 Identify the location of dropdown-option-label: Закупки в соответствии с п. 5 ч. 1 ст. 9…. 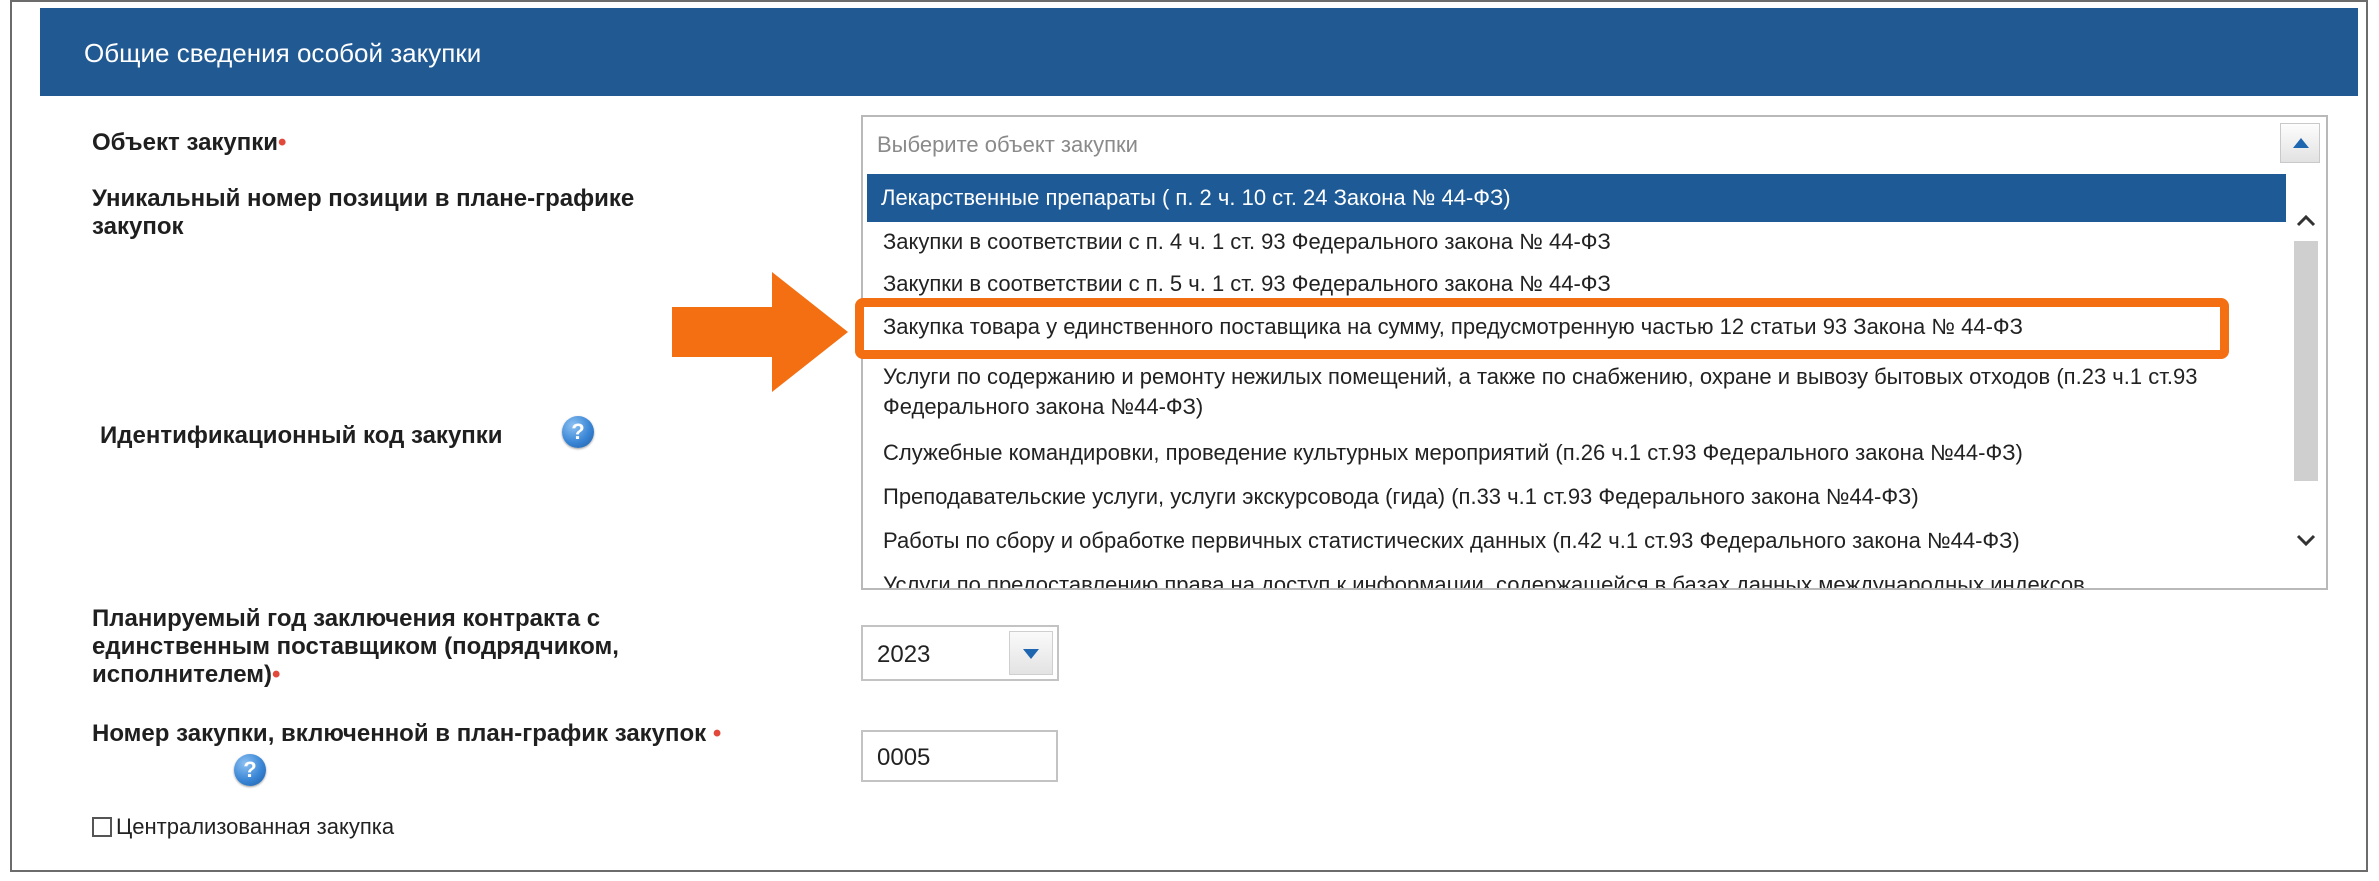
(1247, 283).